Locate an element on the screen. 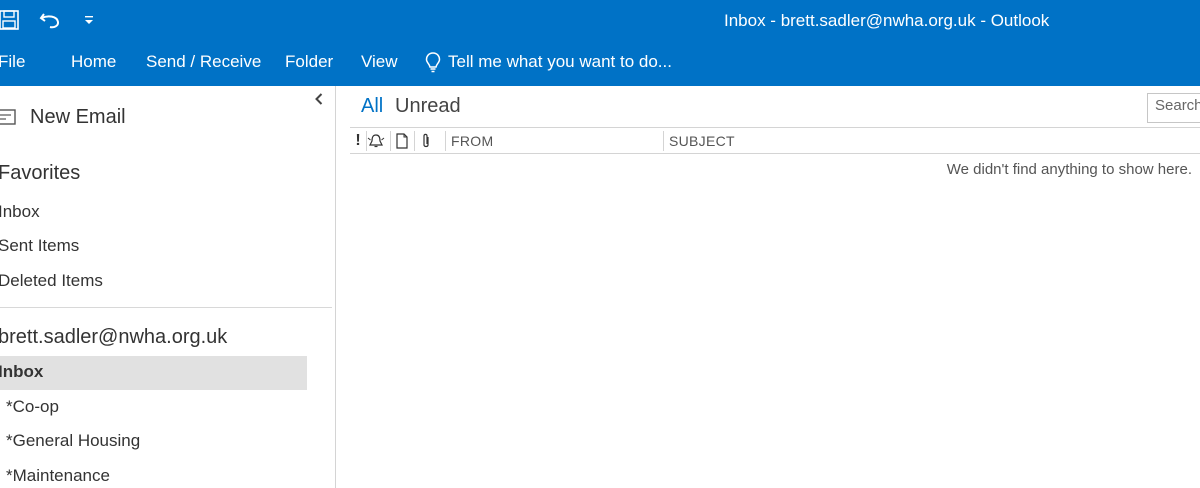  tab-file: File is located at coordinates (12, 62).